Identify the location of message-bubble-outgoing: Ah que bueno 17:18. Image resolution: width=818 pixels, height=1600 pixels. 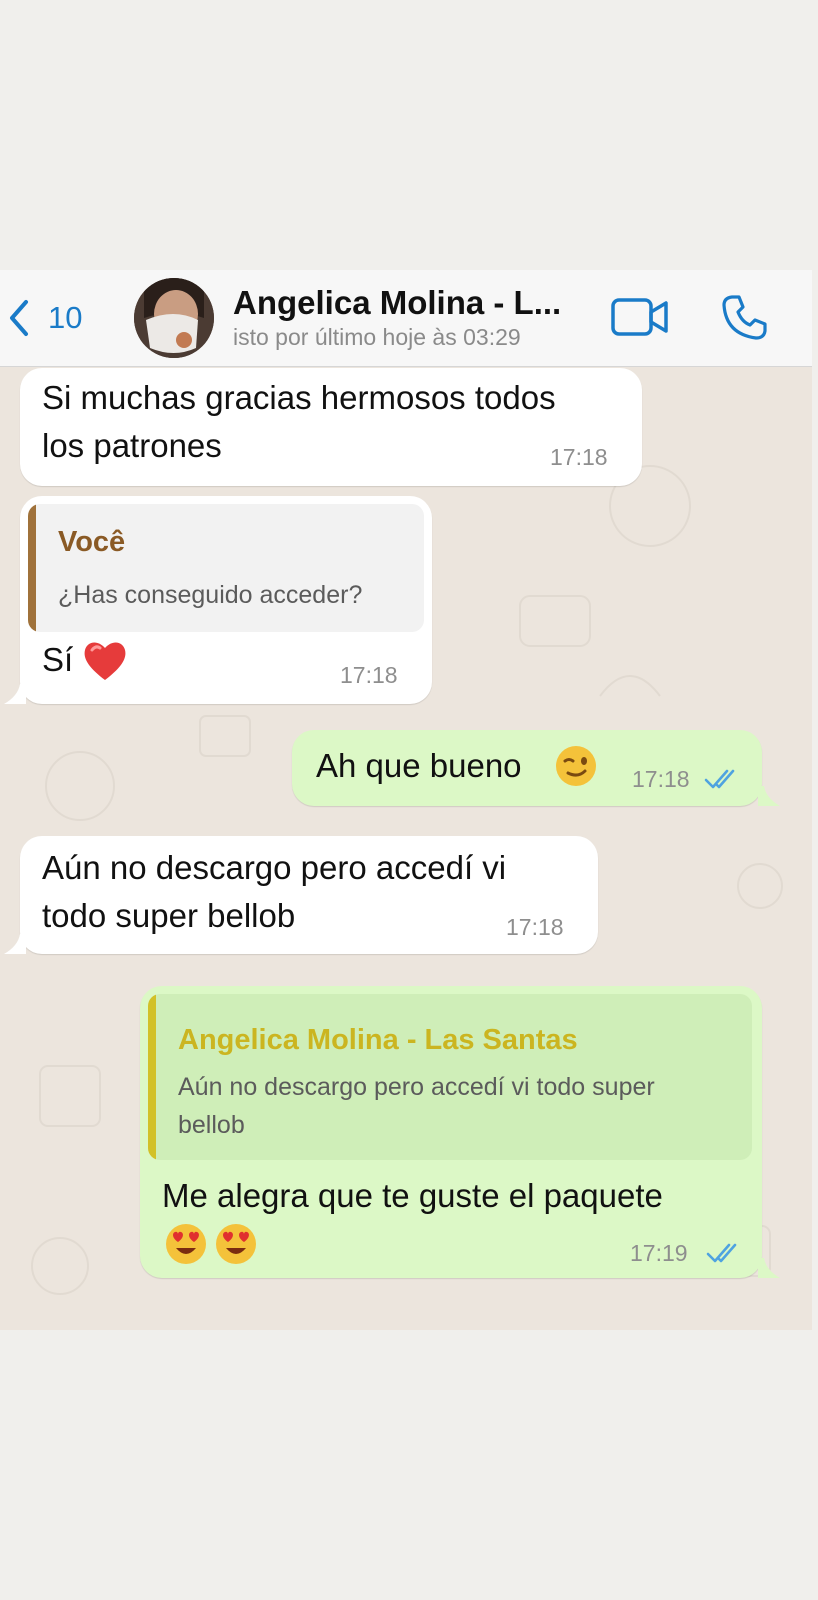
(527, 768).